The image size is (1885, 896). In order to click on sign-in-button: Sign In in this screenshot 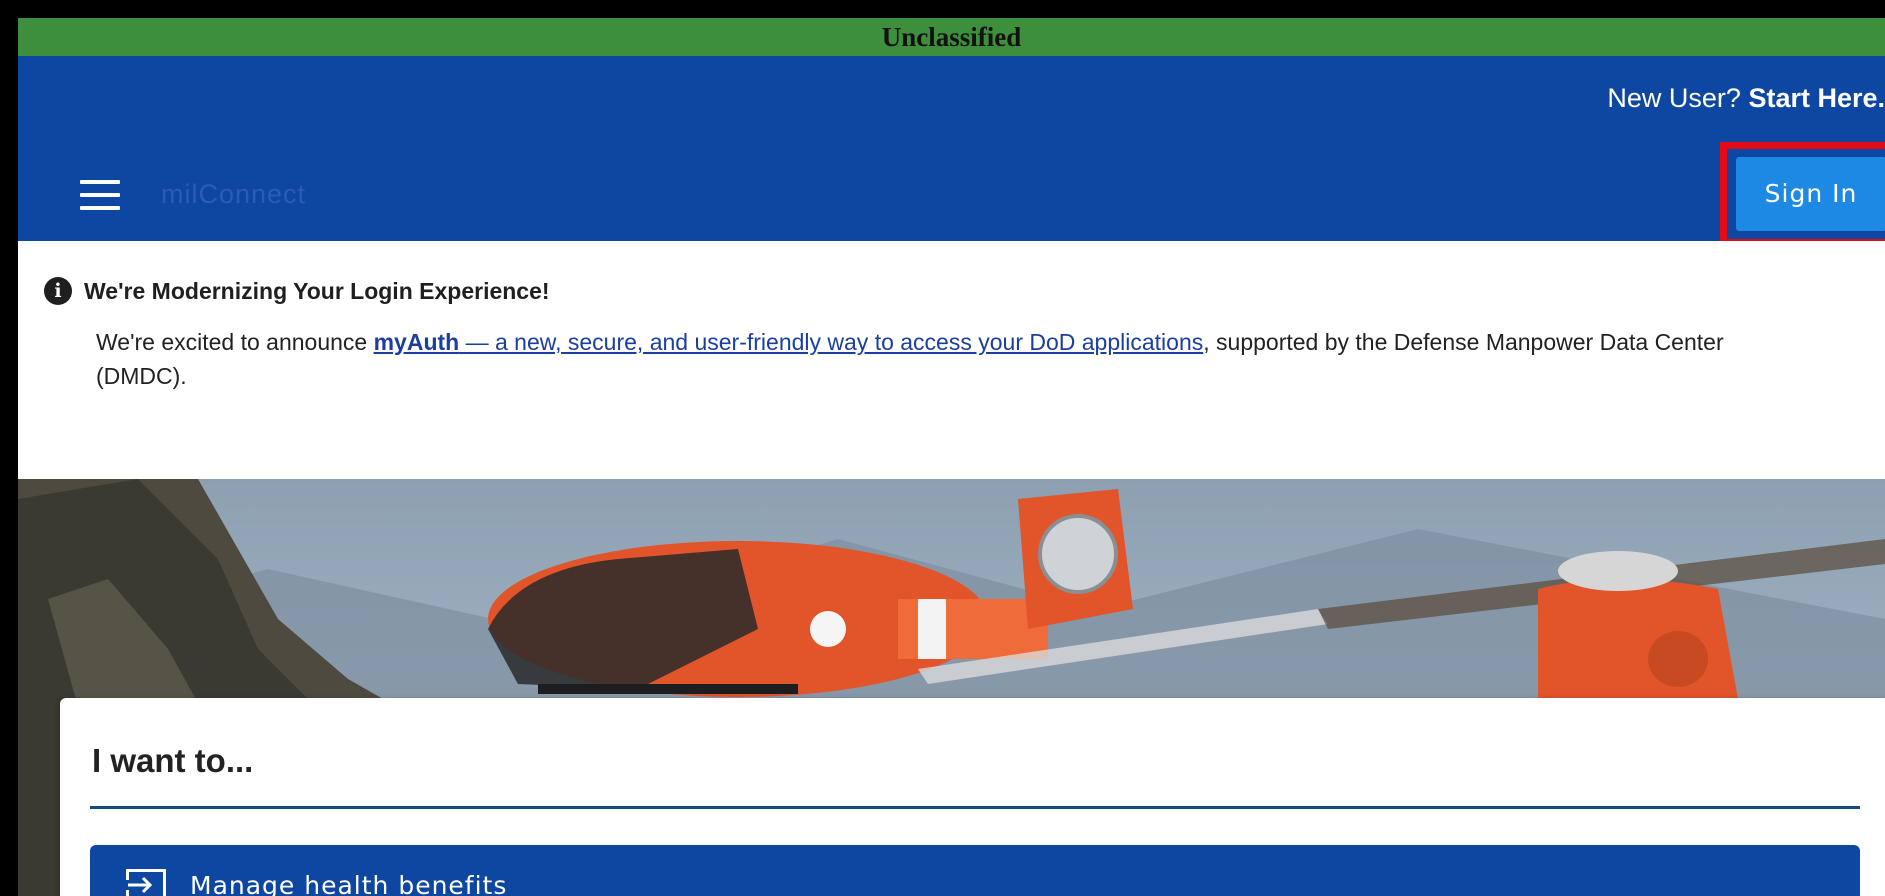, I will do `click(1810, 194)`.